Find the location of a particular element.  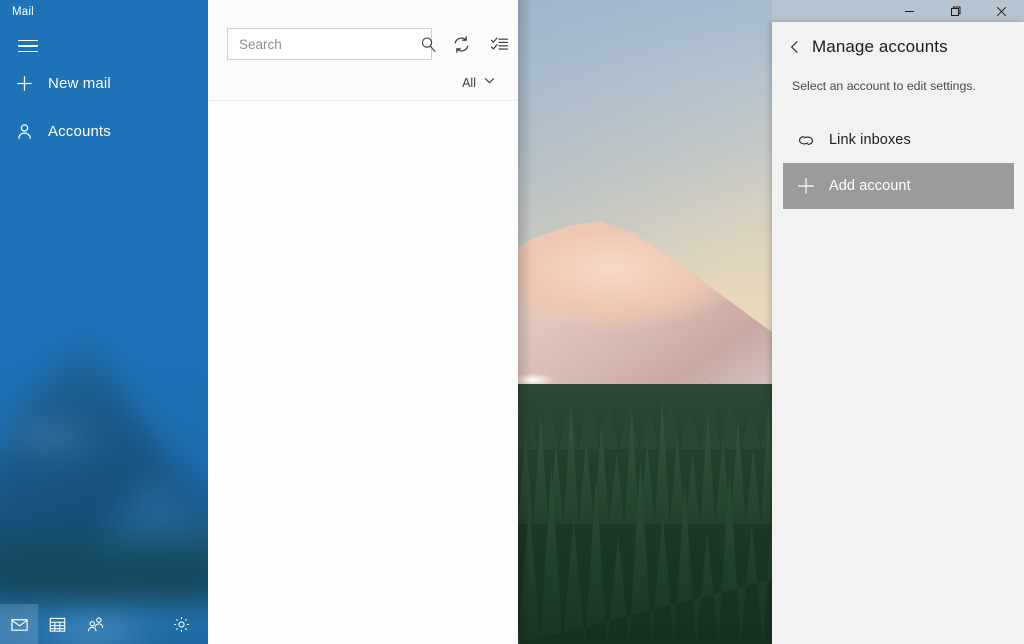

sidebar-item-accounts: Accounts is located at coordinates (104, 131).